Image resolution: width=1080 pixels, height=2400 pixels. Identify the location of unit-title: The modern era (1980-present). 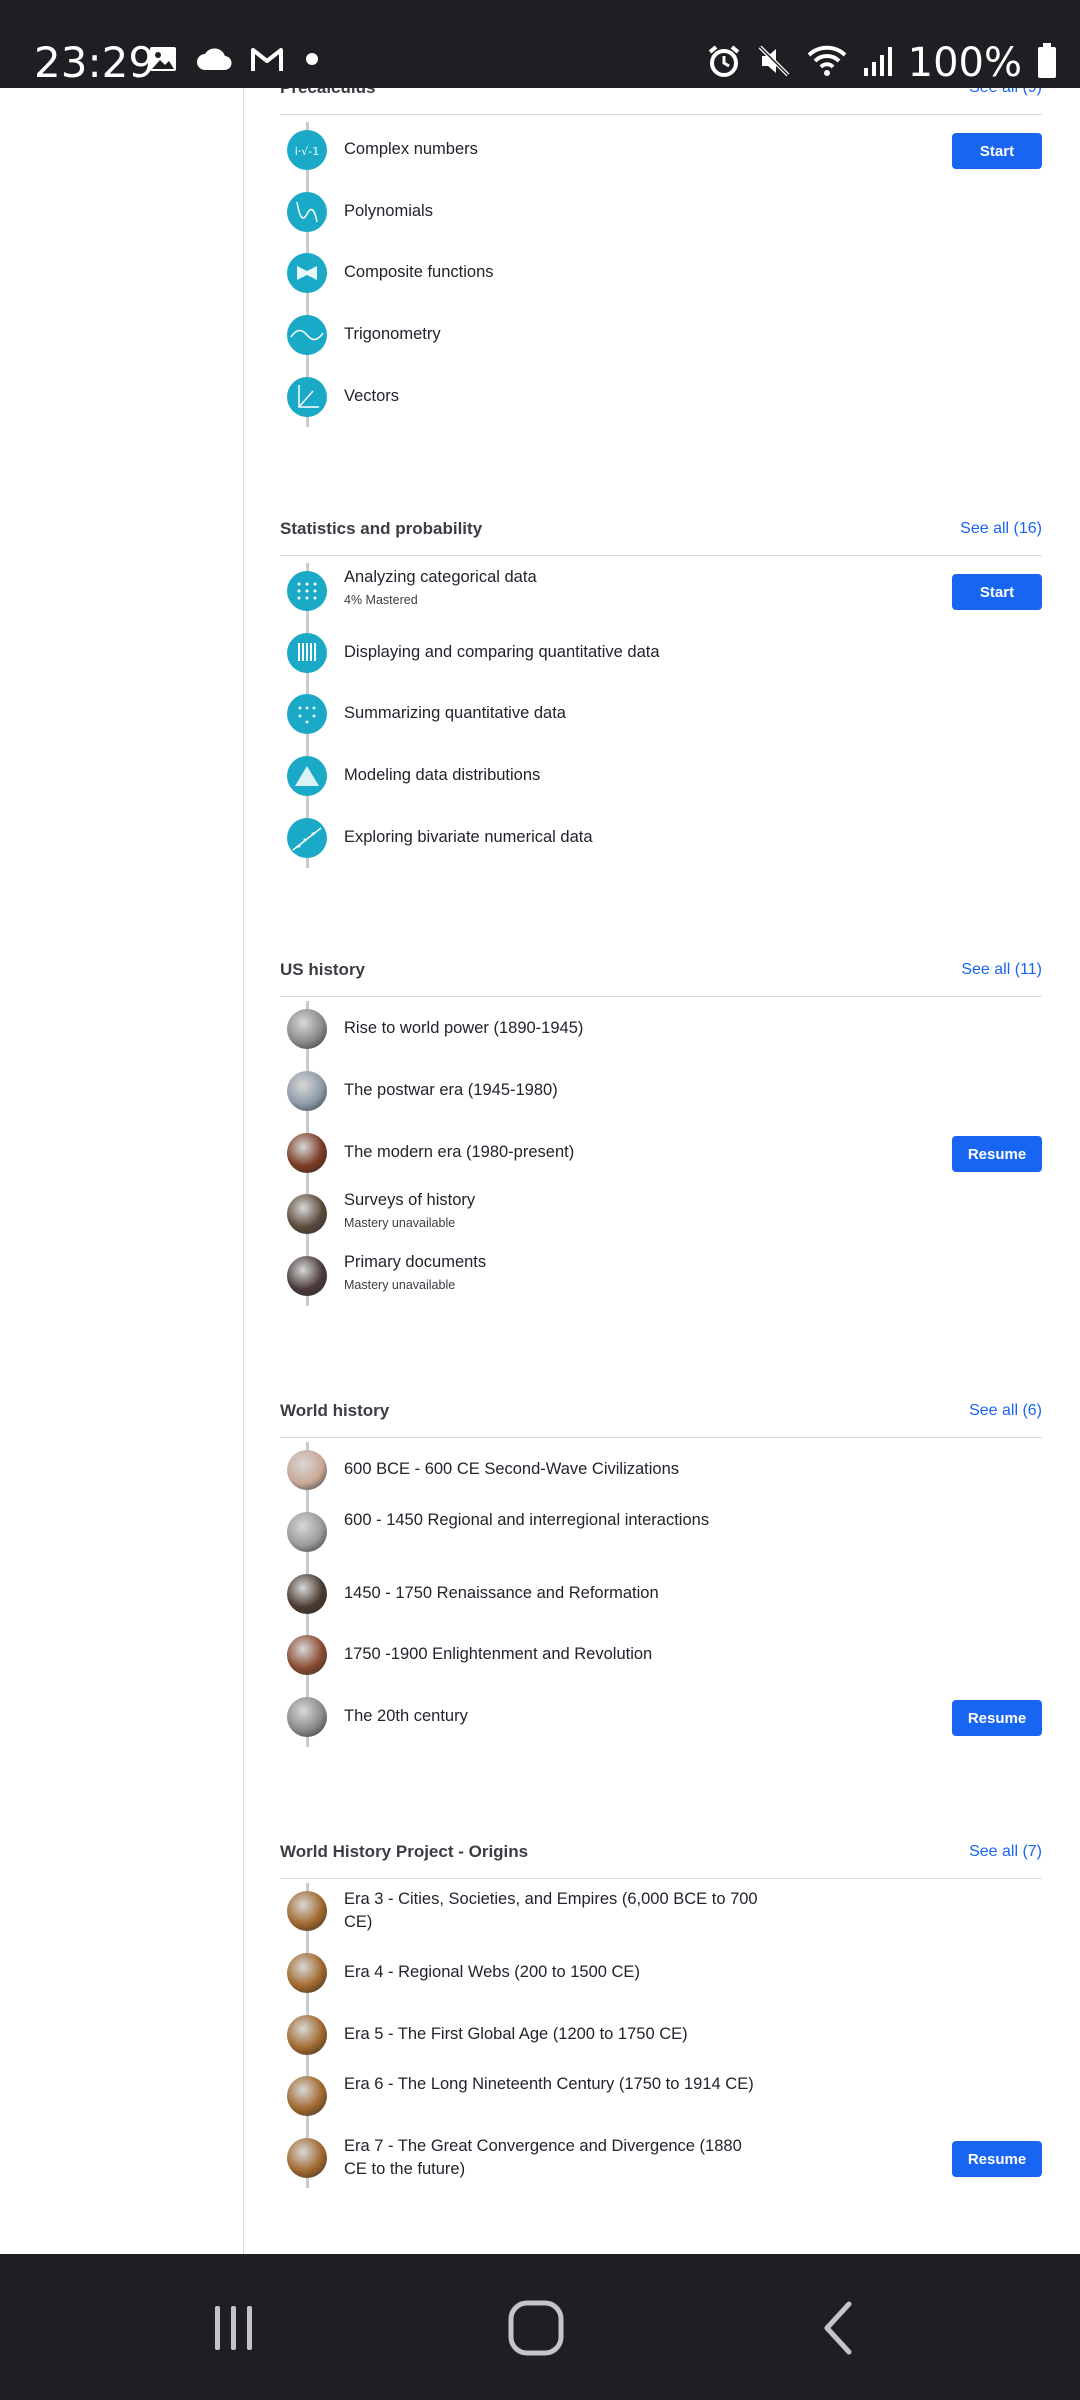
(459, 1152).